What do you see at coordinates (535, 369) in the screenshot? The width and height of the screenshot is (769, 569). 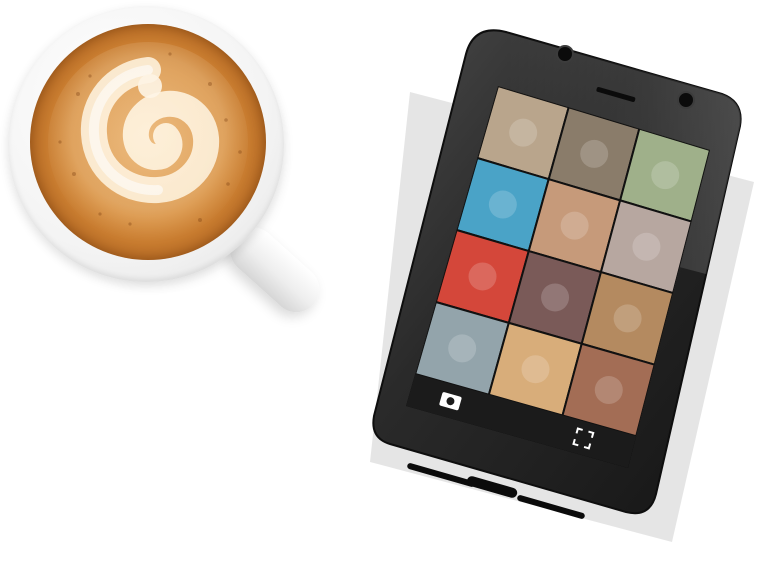 I see `latte-detail` at bounding box center [535, 369].